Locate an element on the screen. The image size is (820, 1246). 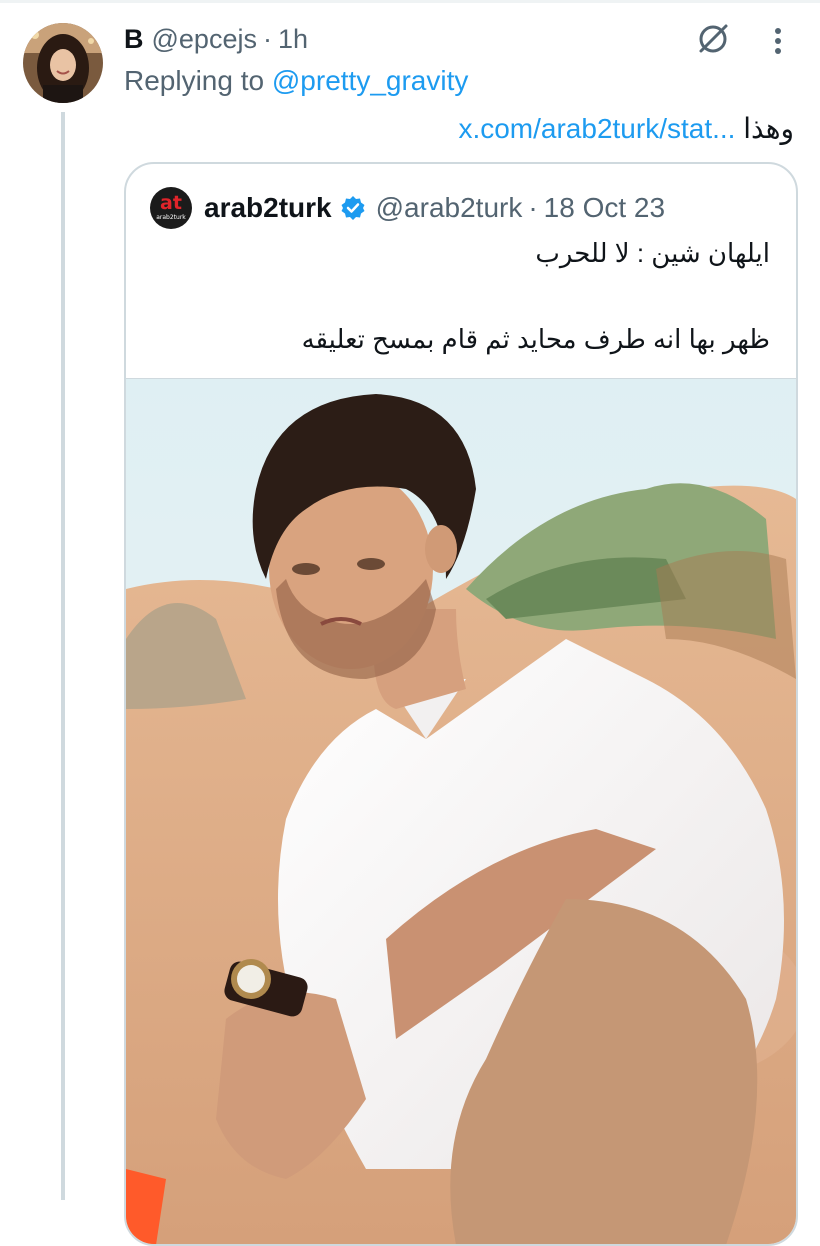
more-icon is located at coordinates (778, 41).